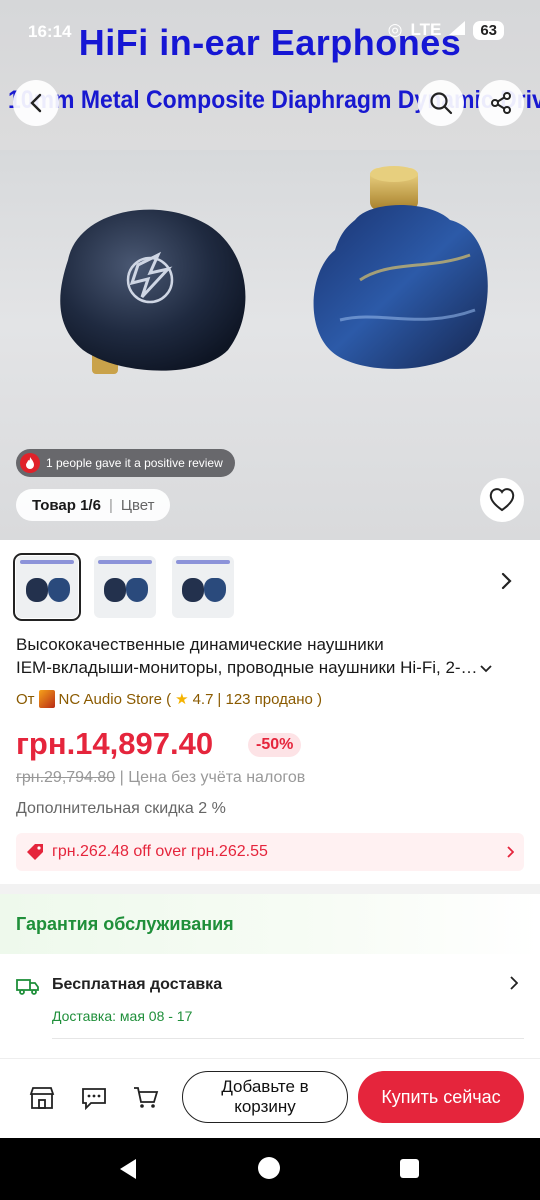 The width and height of the screenshot is (540, 1200). I want to click on tax-note: | Цена без учёта налогов, so click(212, 777).